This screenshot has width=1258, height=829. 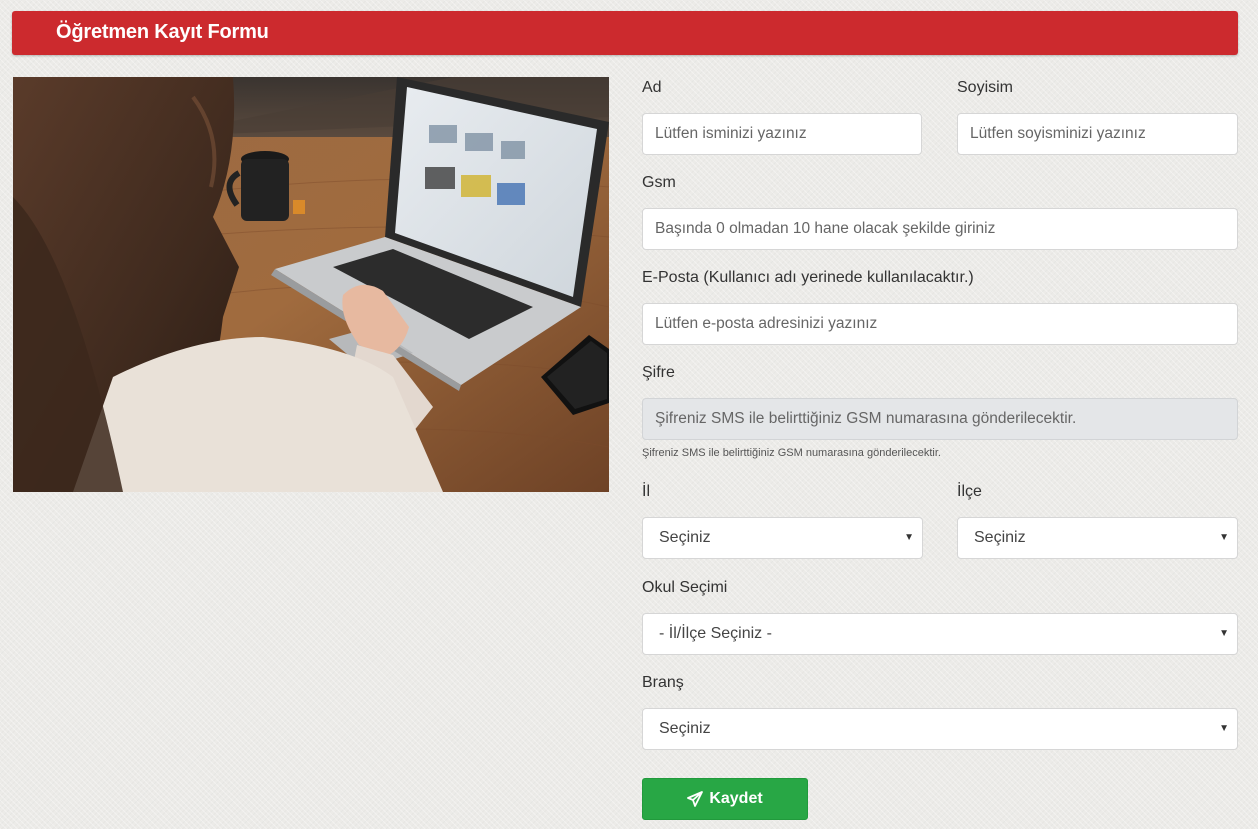 What do you see at coordinates (782, 538) in the screenshot?
I see `province-select: Seçiniz ▼` at bounding box center [782, 538].